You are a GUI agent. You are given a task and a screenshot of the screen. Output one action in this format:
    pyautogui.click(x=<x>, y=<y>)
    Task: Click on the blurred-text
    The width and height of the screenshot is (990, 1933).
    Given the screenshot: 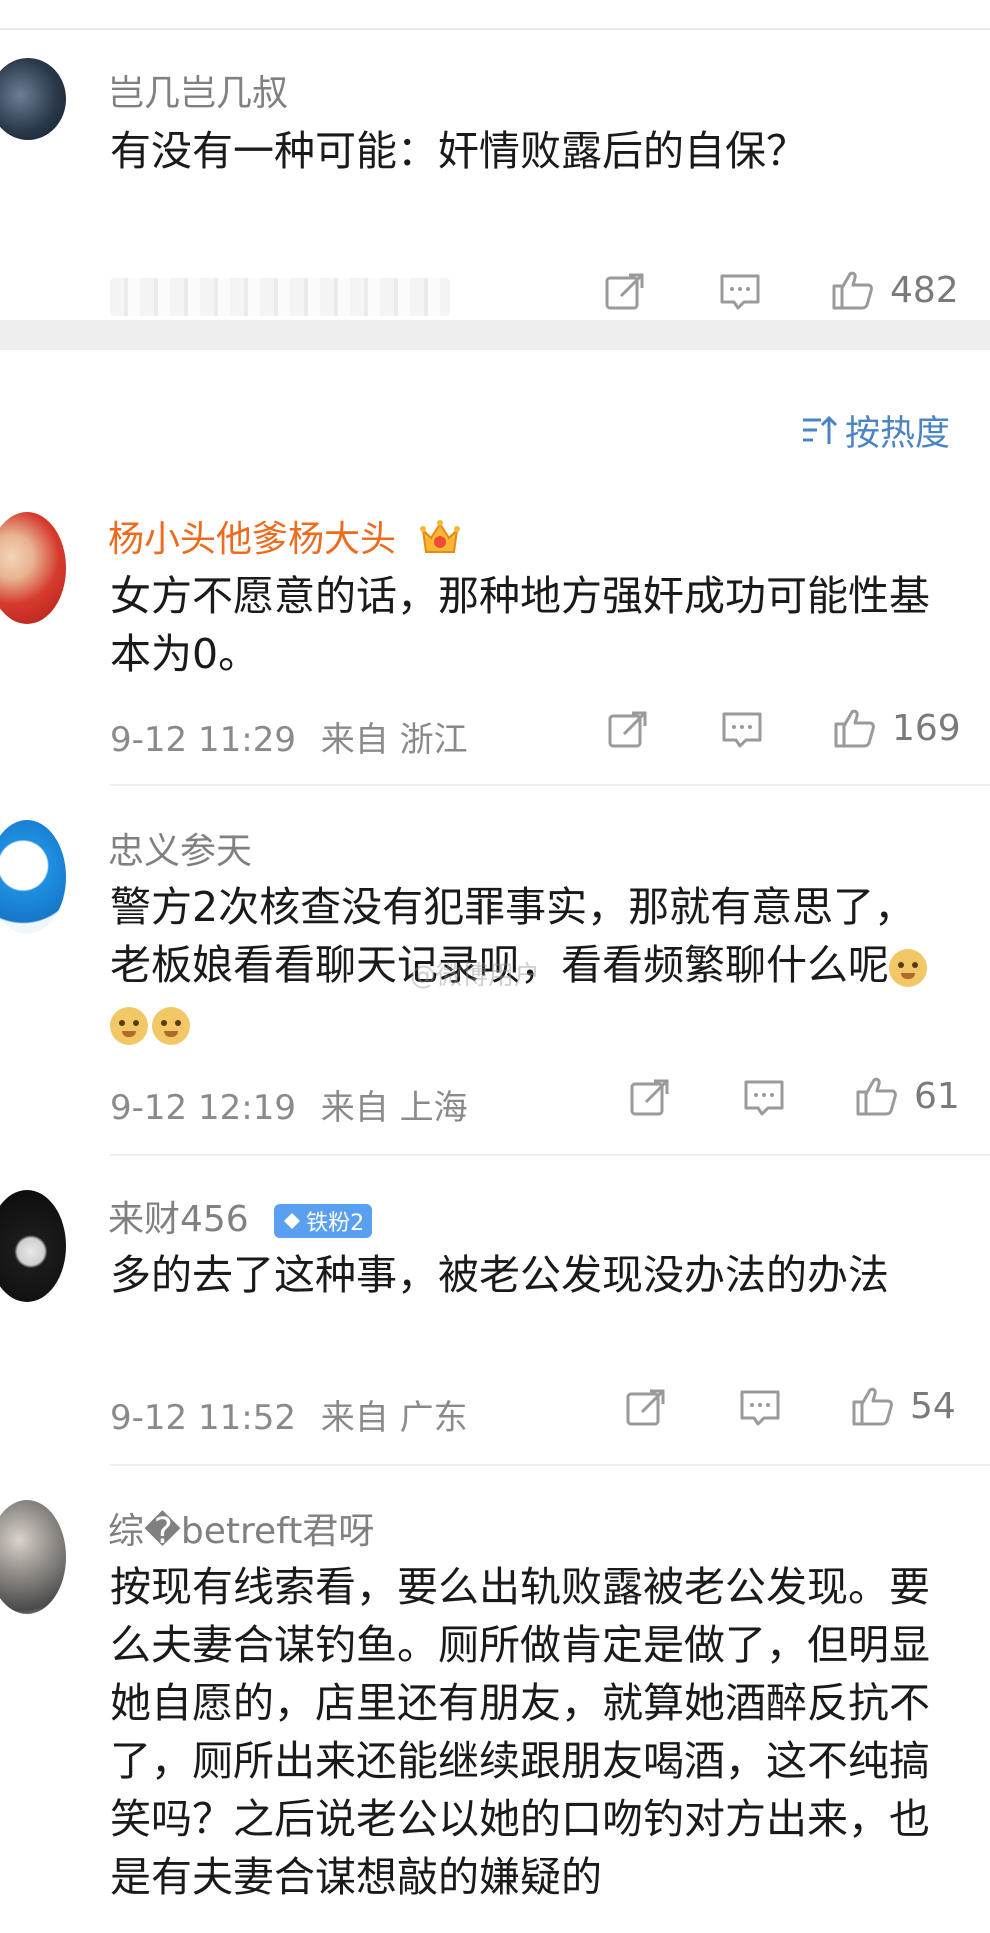 What is the action you would take?
    pyautogui.click(x=280, y=297)
    